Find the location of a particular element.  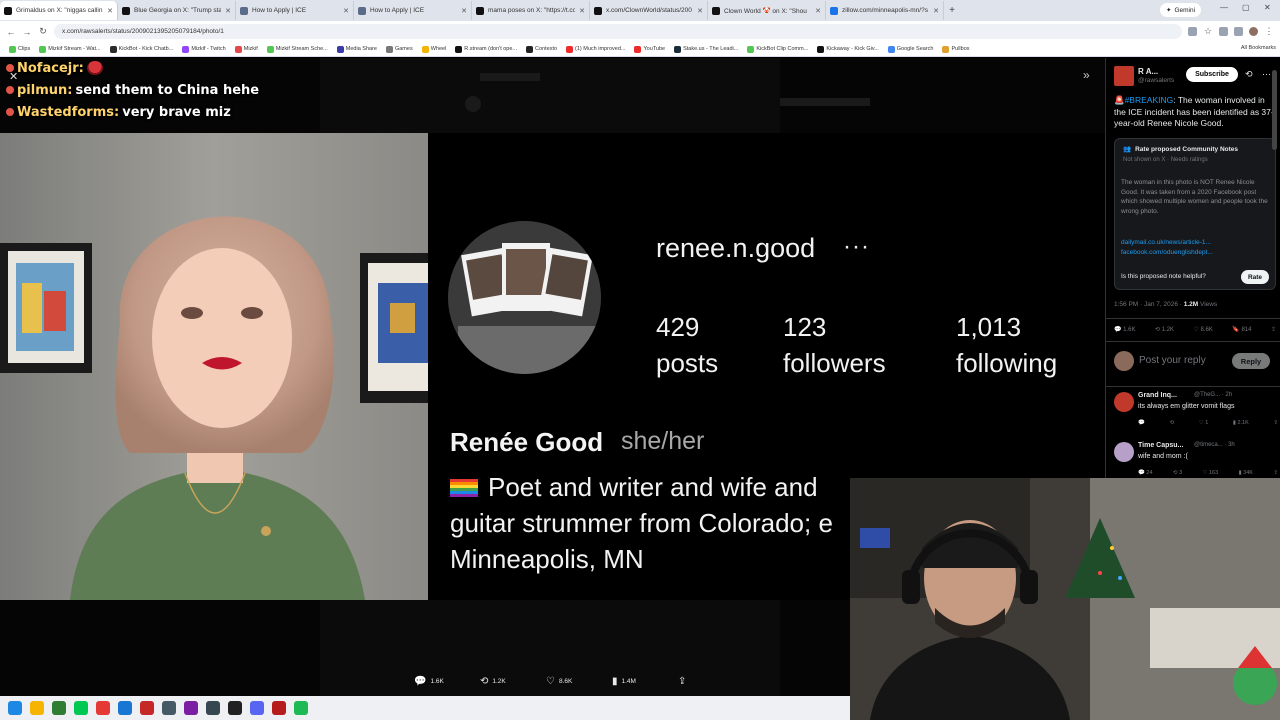

bookmark-item: Pullbox is located at coordinates (955, 49).